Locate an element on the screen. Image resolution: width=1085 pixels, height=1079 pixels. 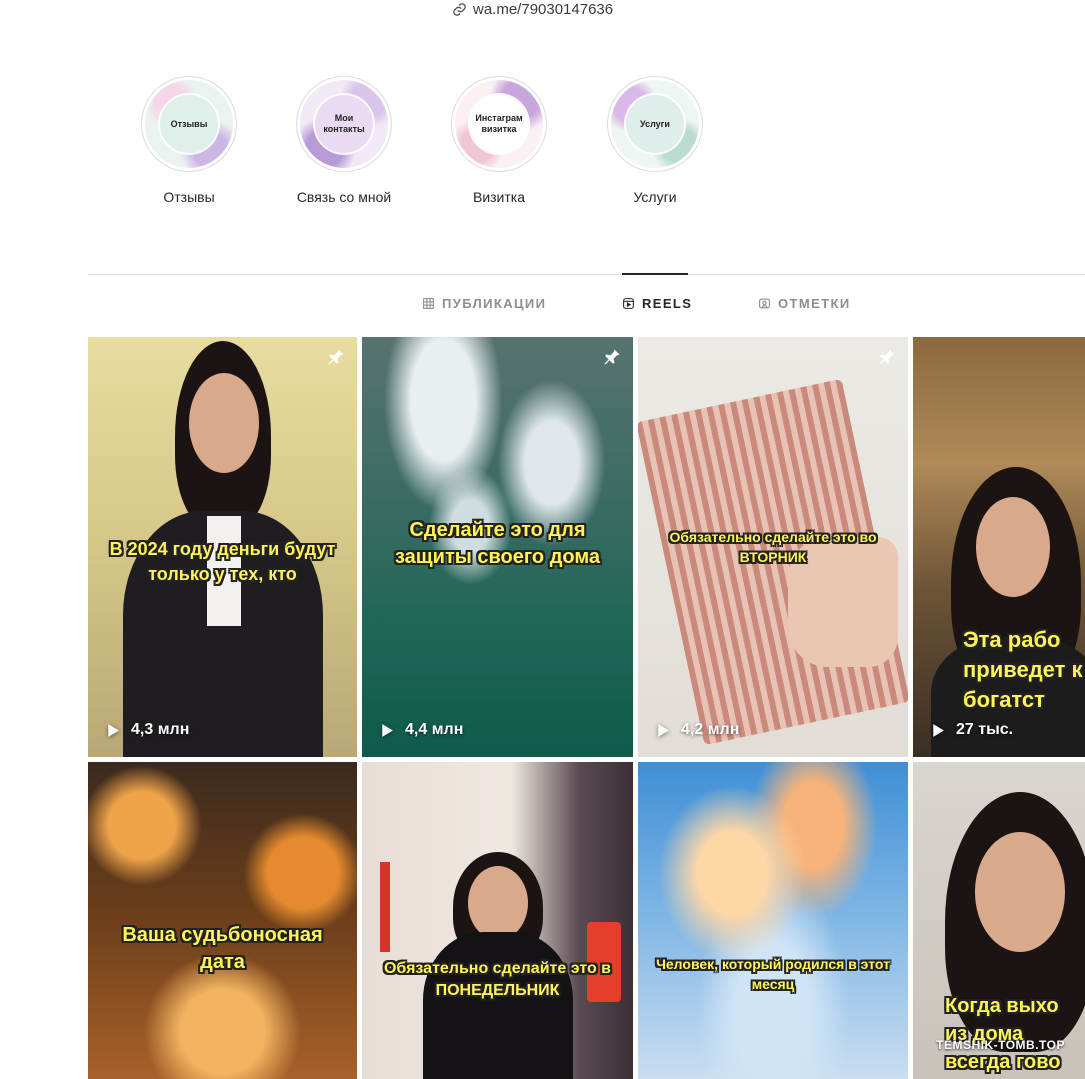
reel-caption: Обязательно сделайте это во ВТОРНИК is located at coordinates (773, 547).